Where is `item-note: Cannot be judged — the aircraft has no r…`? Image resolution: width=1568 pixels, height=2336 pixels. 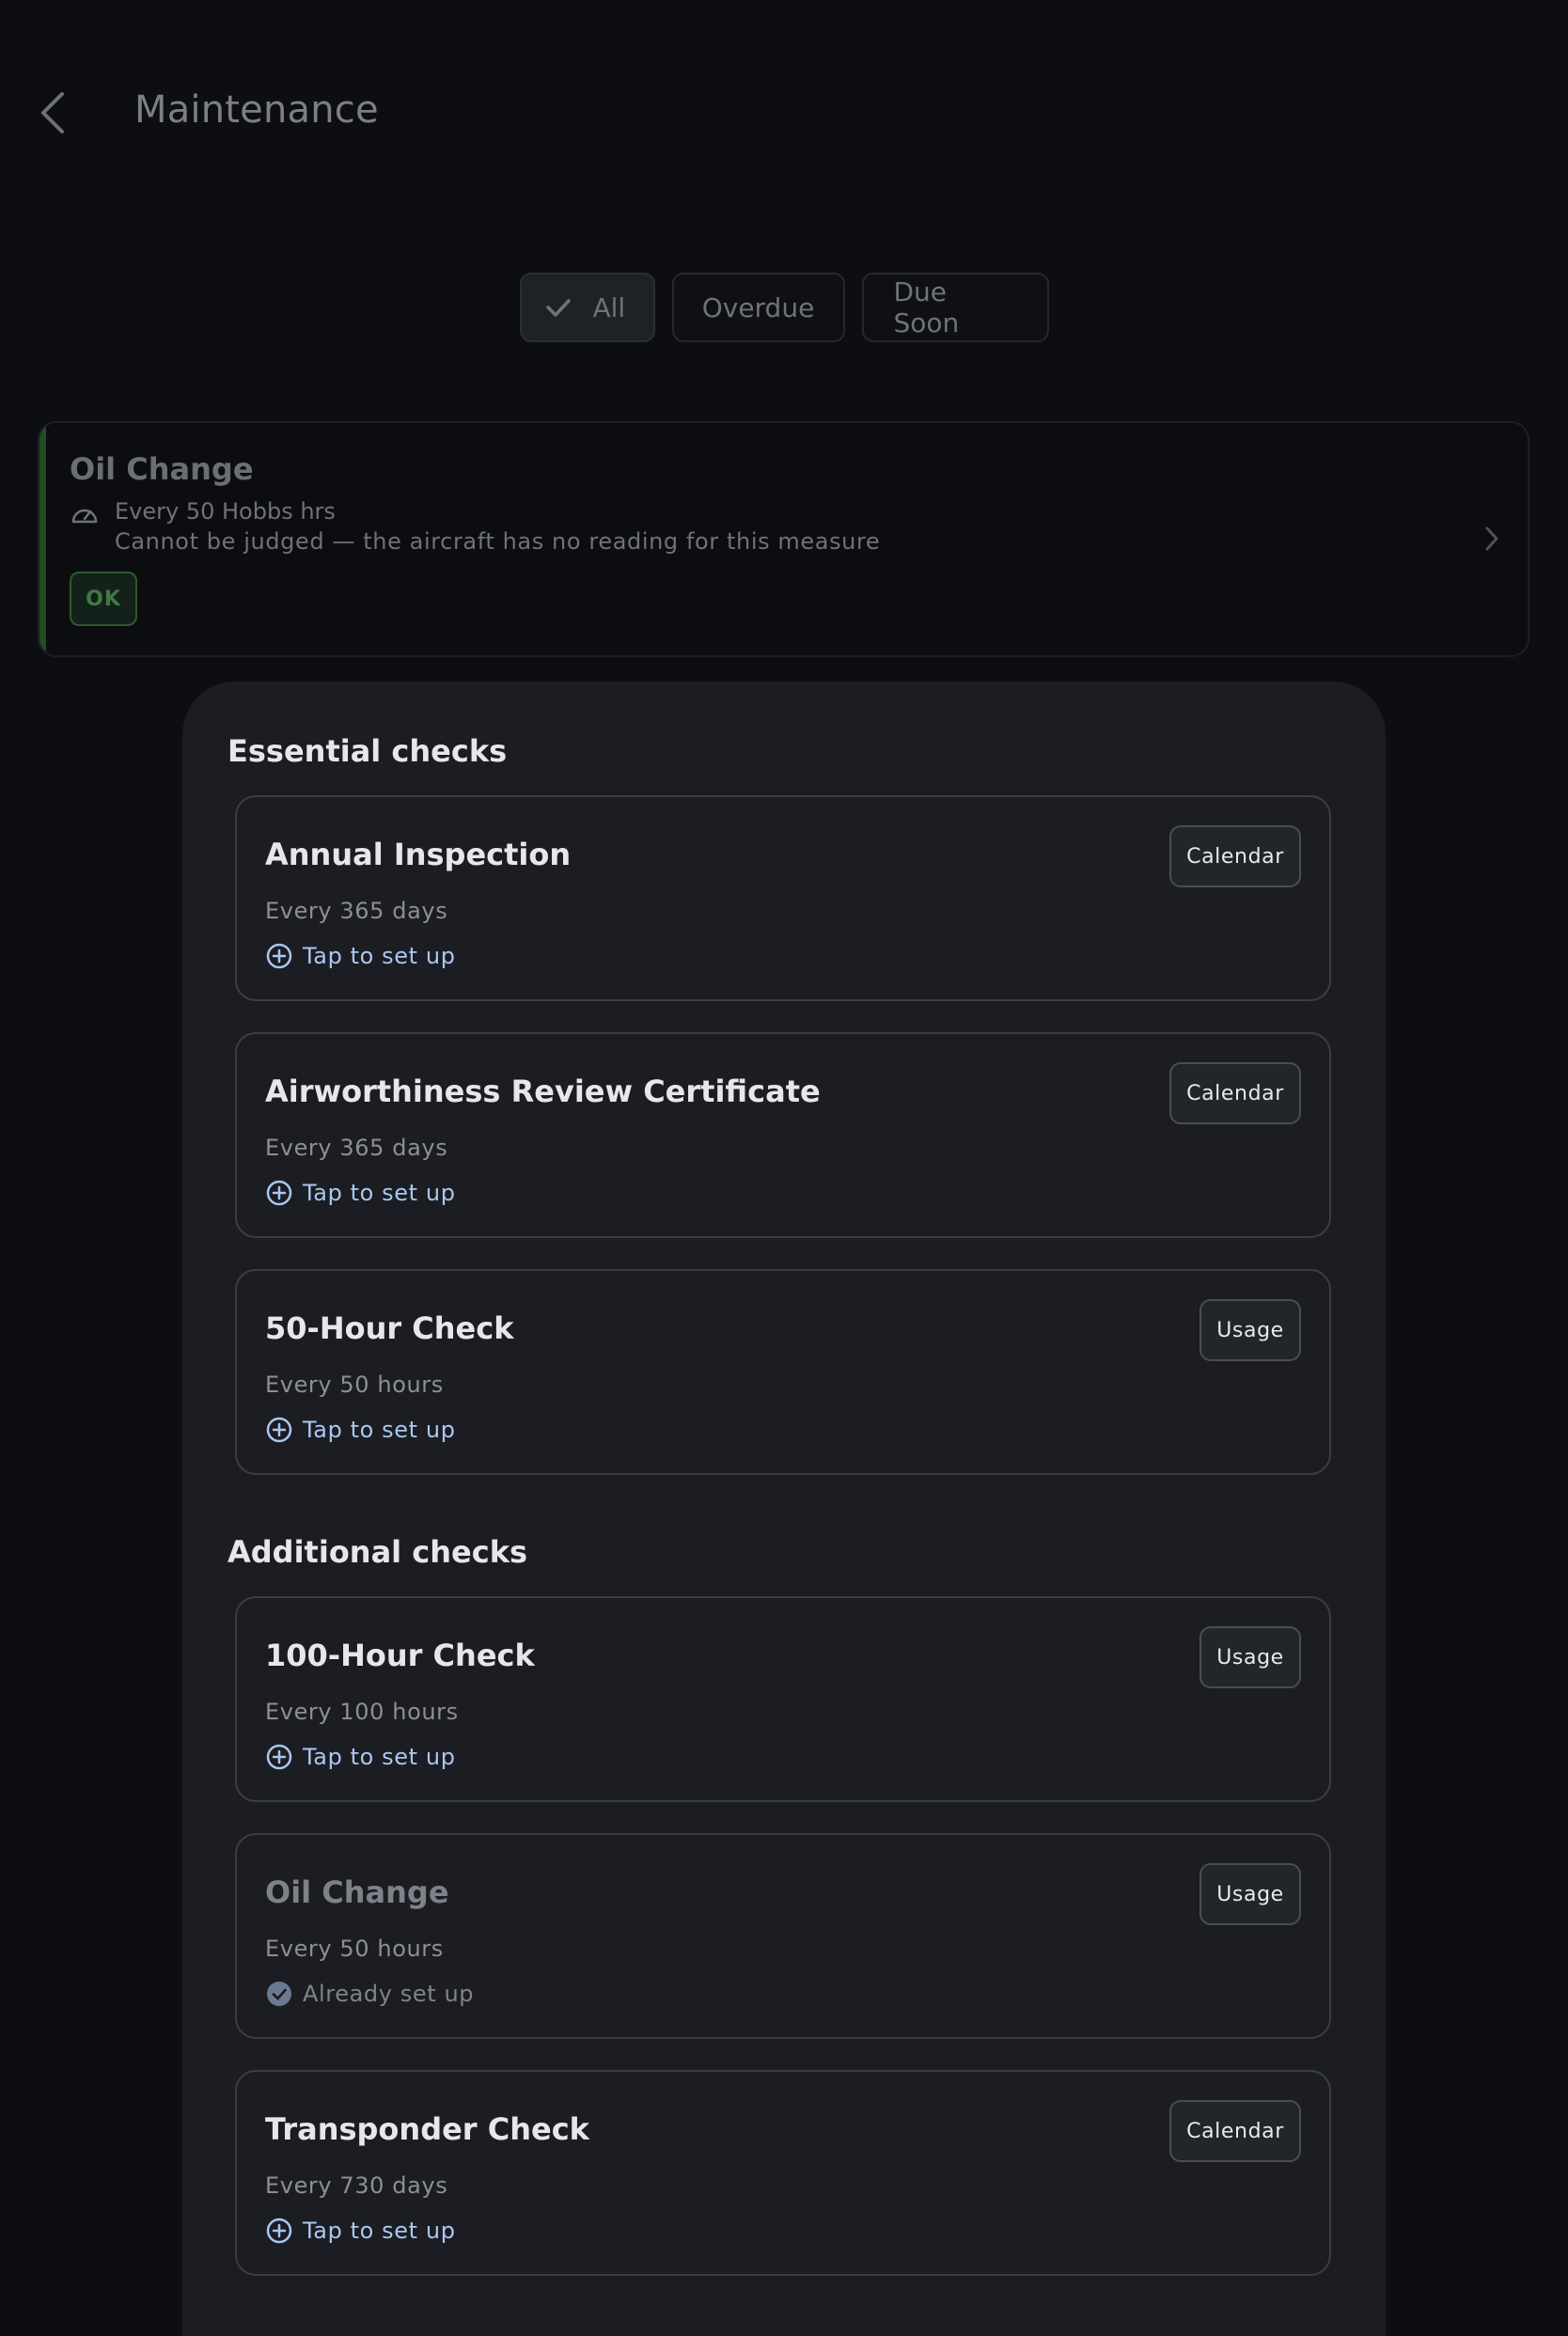 item-note: Cannot be judged — the aircraft has no r… is located at coordinates (498, 541).